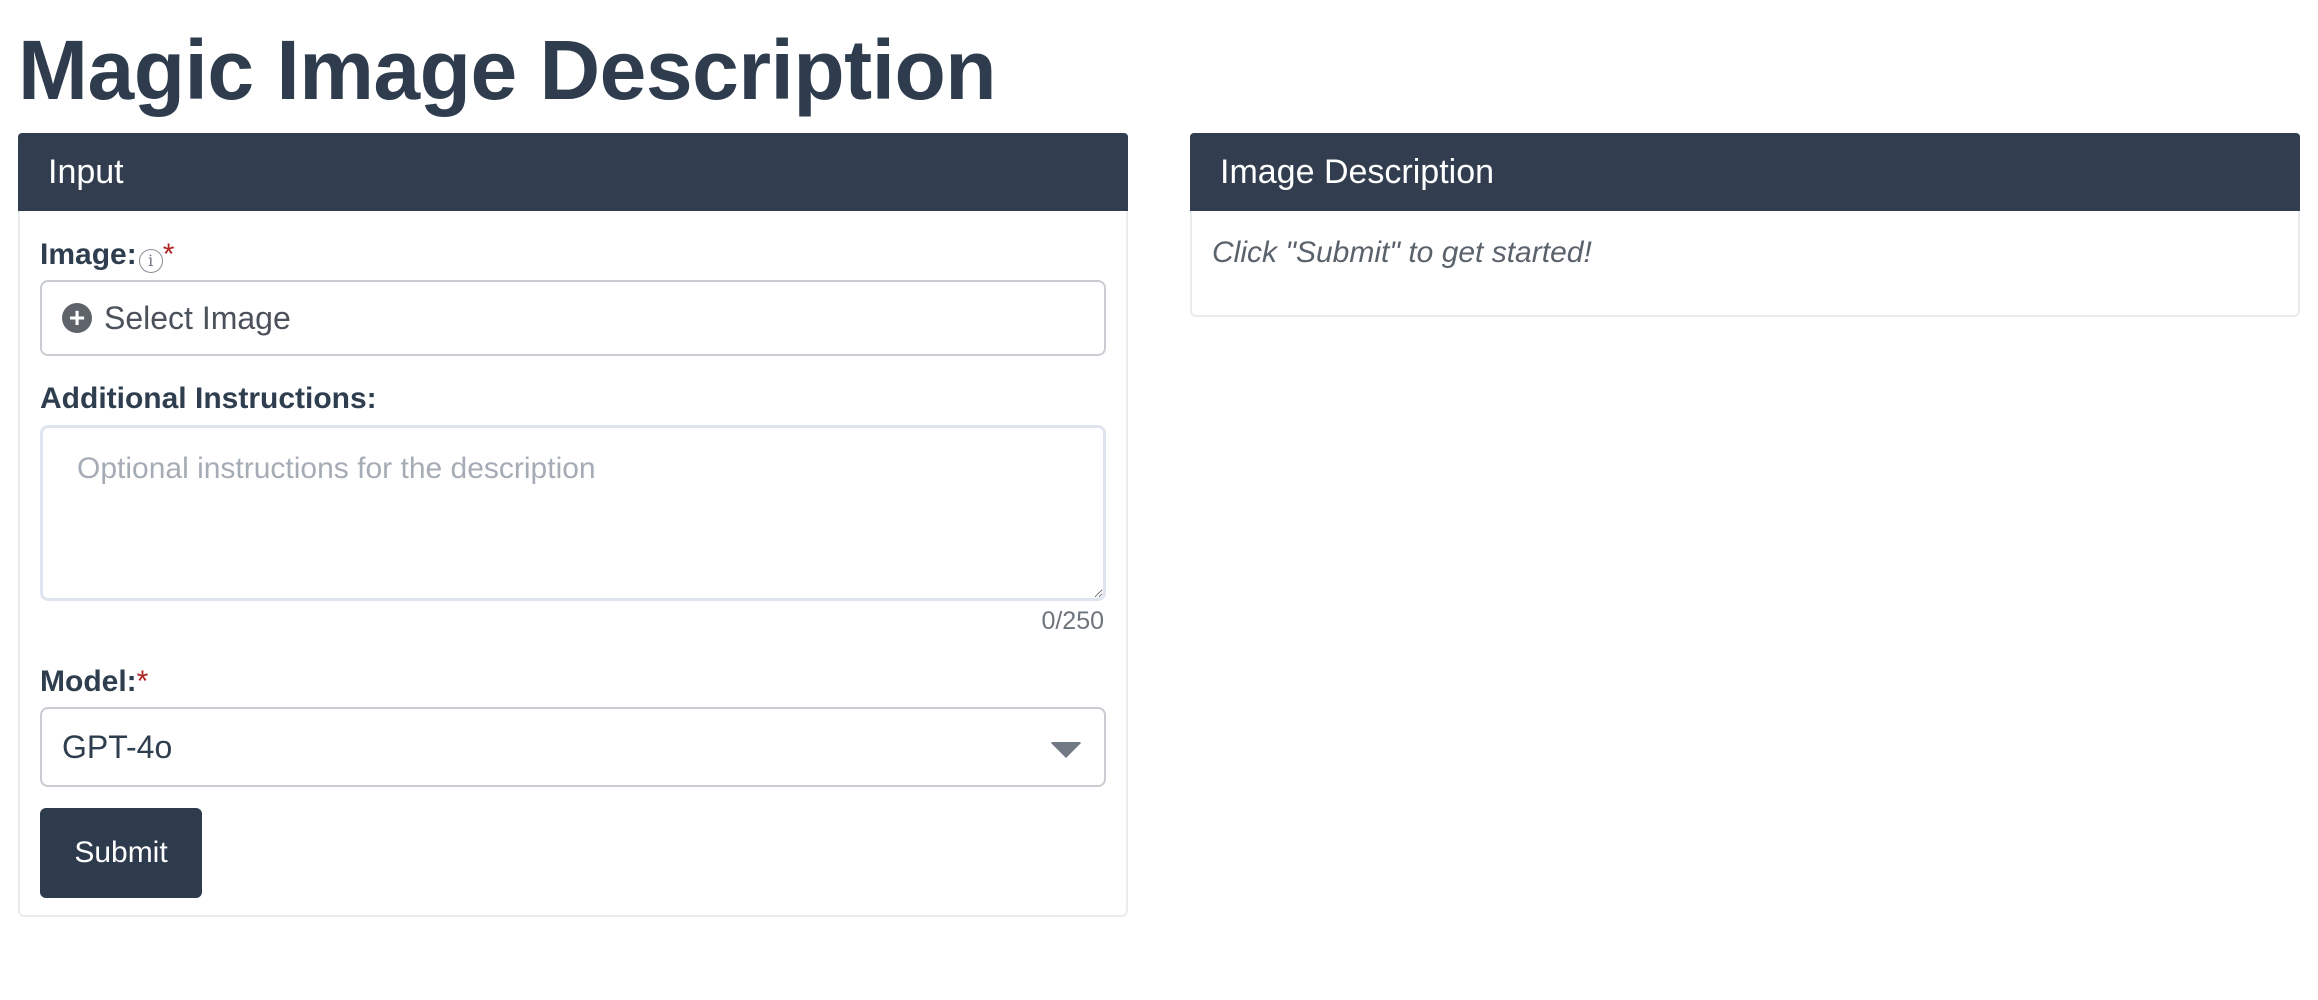  I want to click on page-title: Magic Image Description, so click(507, 70).